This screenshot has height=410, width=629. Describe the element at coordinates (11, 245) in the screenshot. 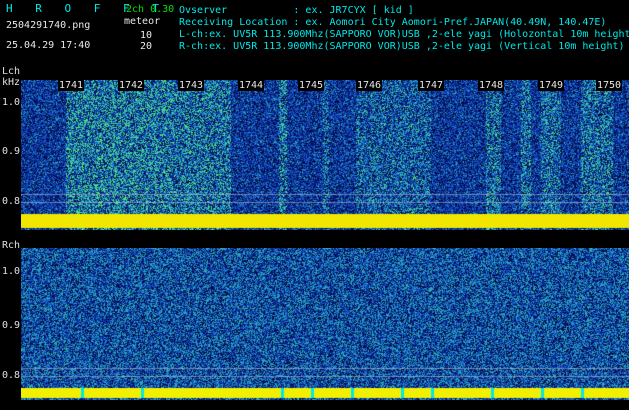

I see `rch-label: Rch` at that location.